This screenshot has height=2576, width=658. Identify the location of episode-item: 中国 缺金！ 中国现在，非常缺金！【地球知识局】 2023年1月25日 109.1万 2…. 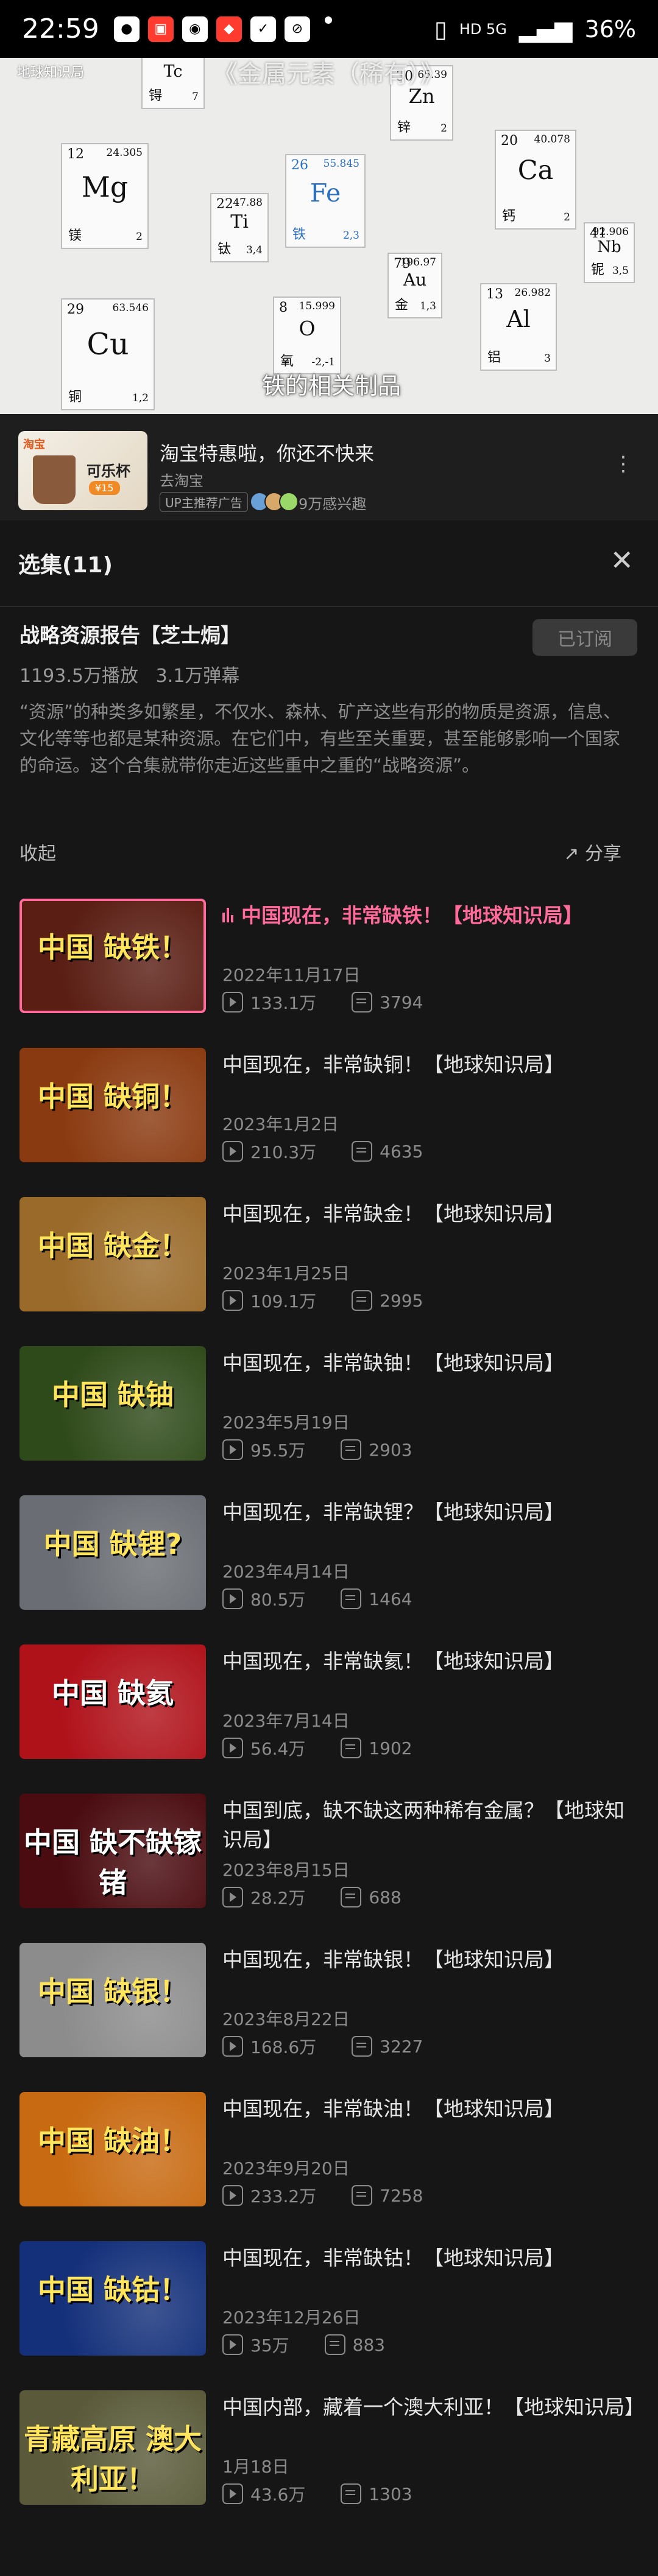
(329, 1260).